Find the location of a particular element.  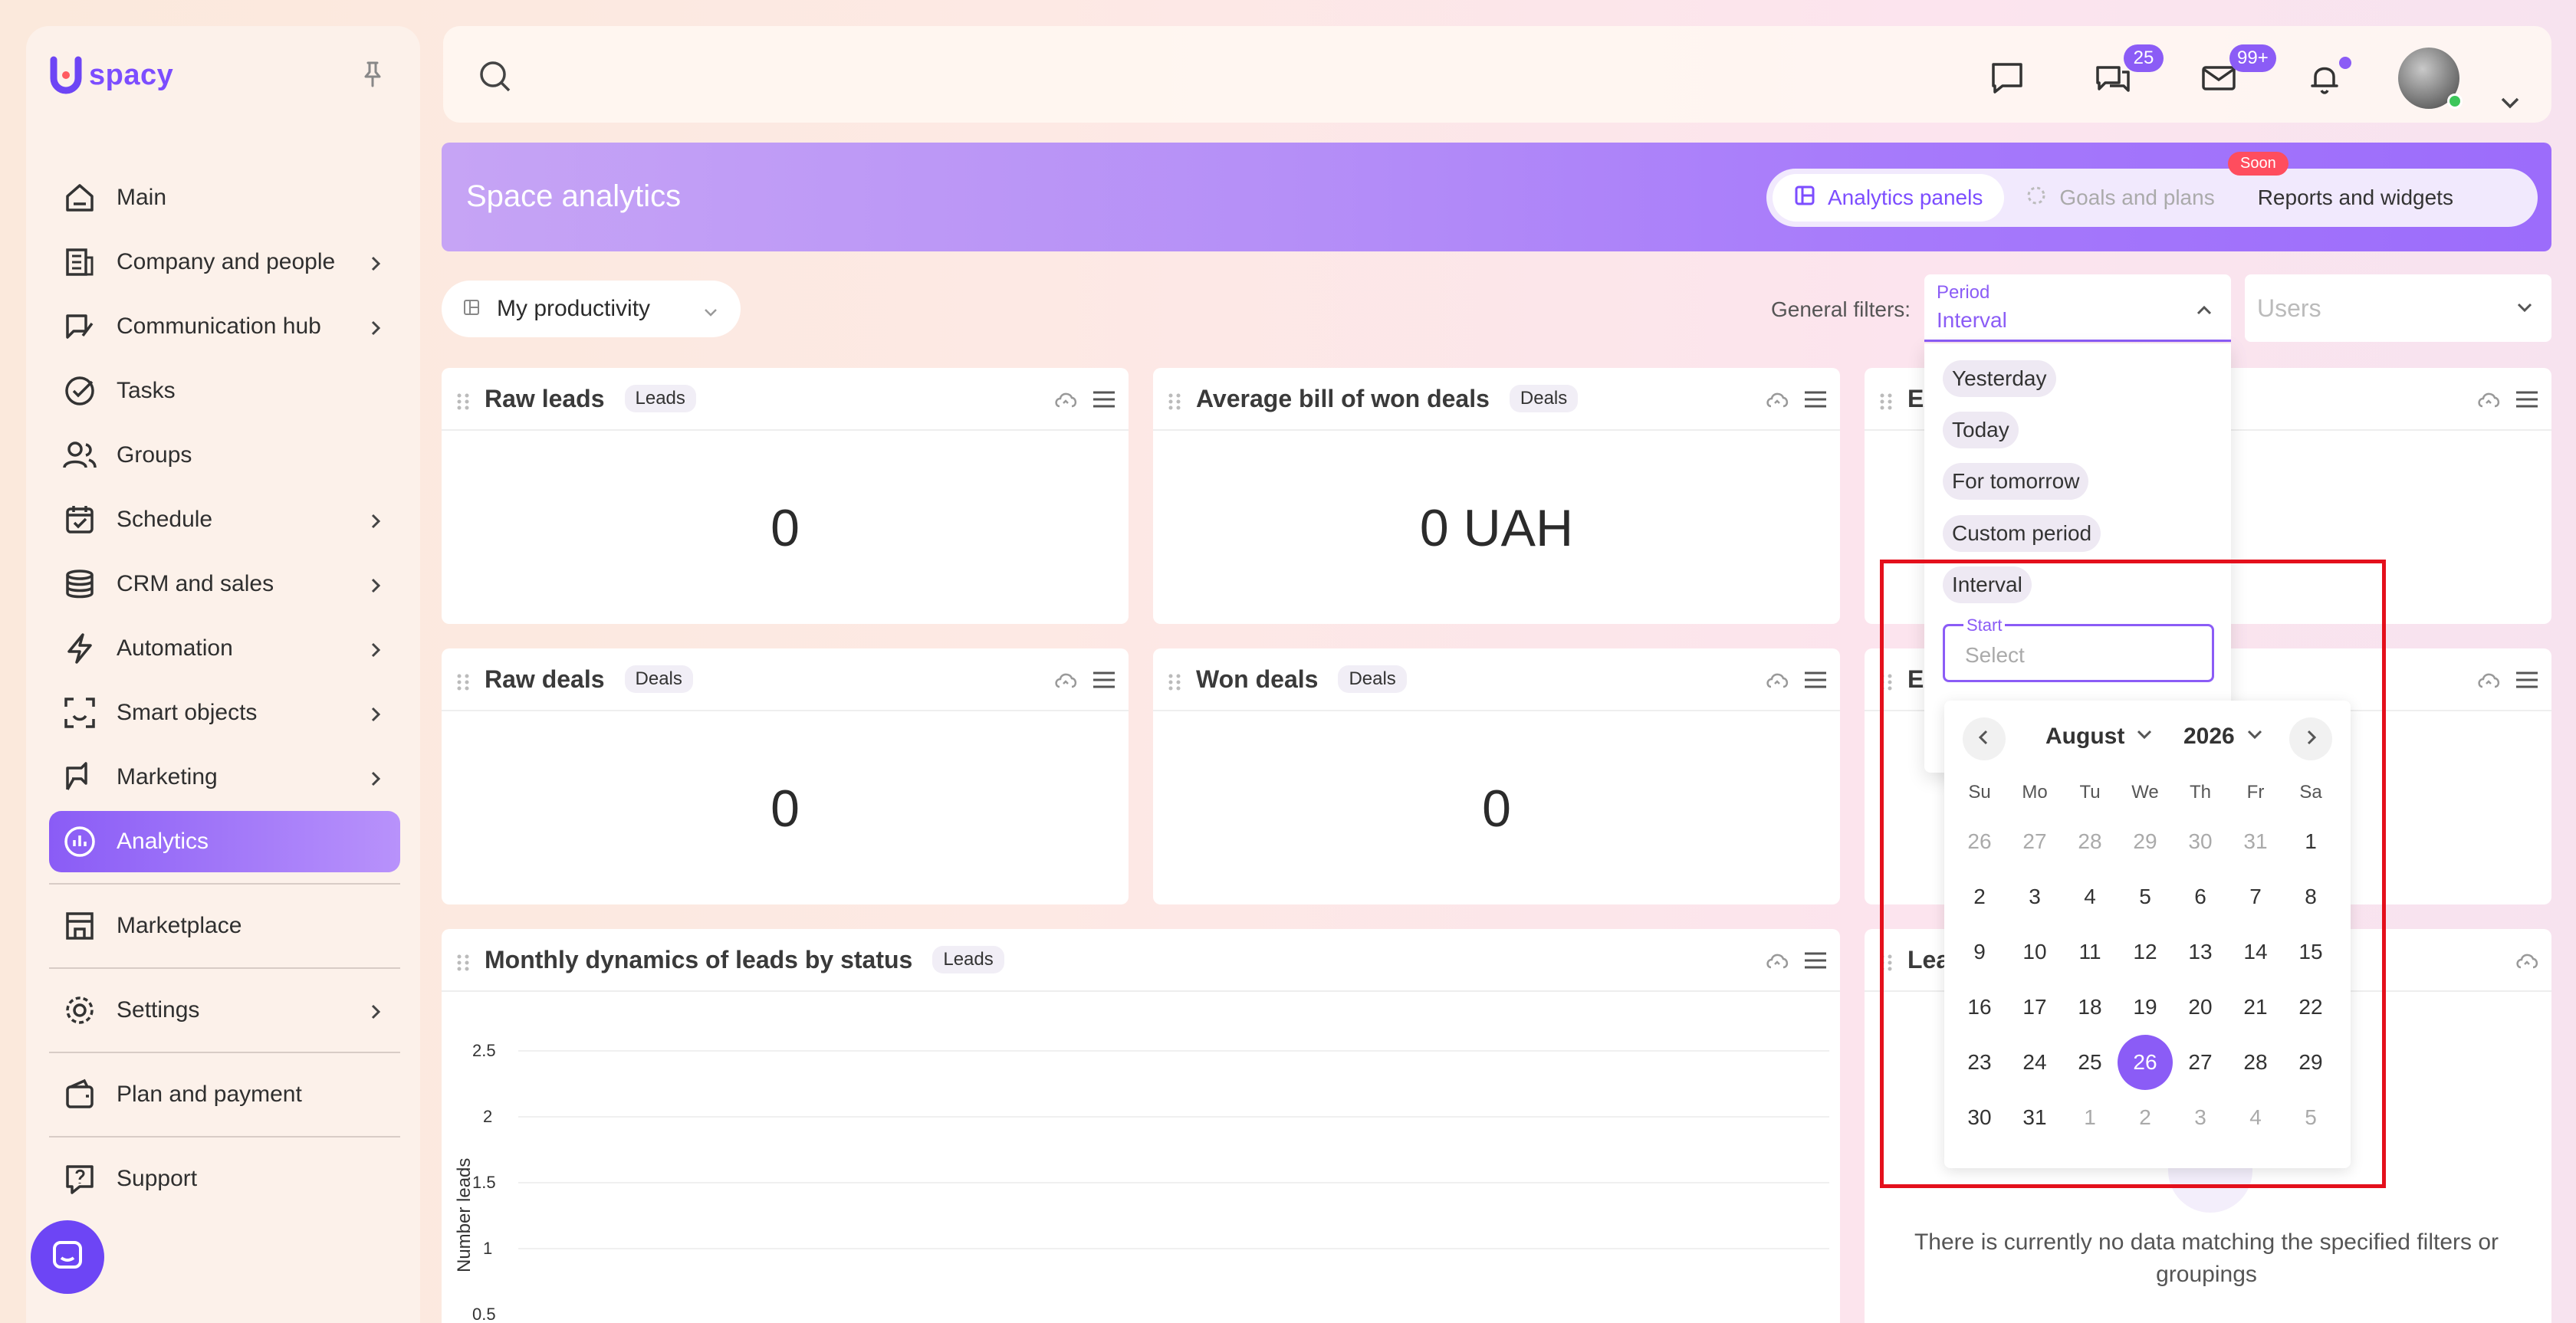

tab-label: Goals and plans is located at coordinates (2137, 197).